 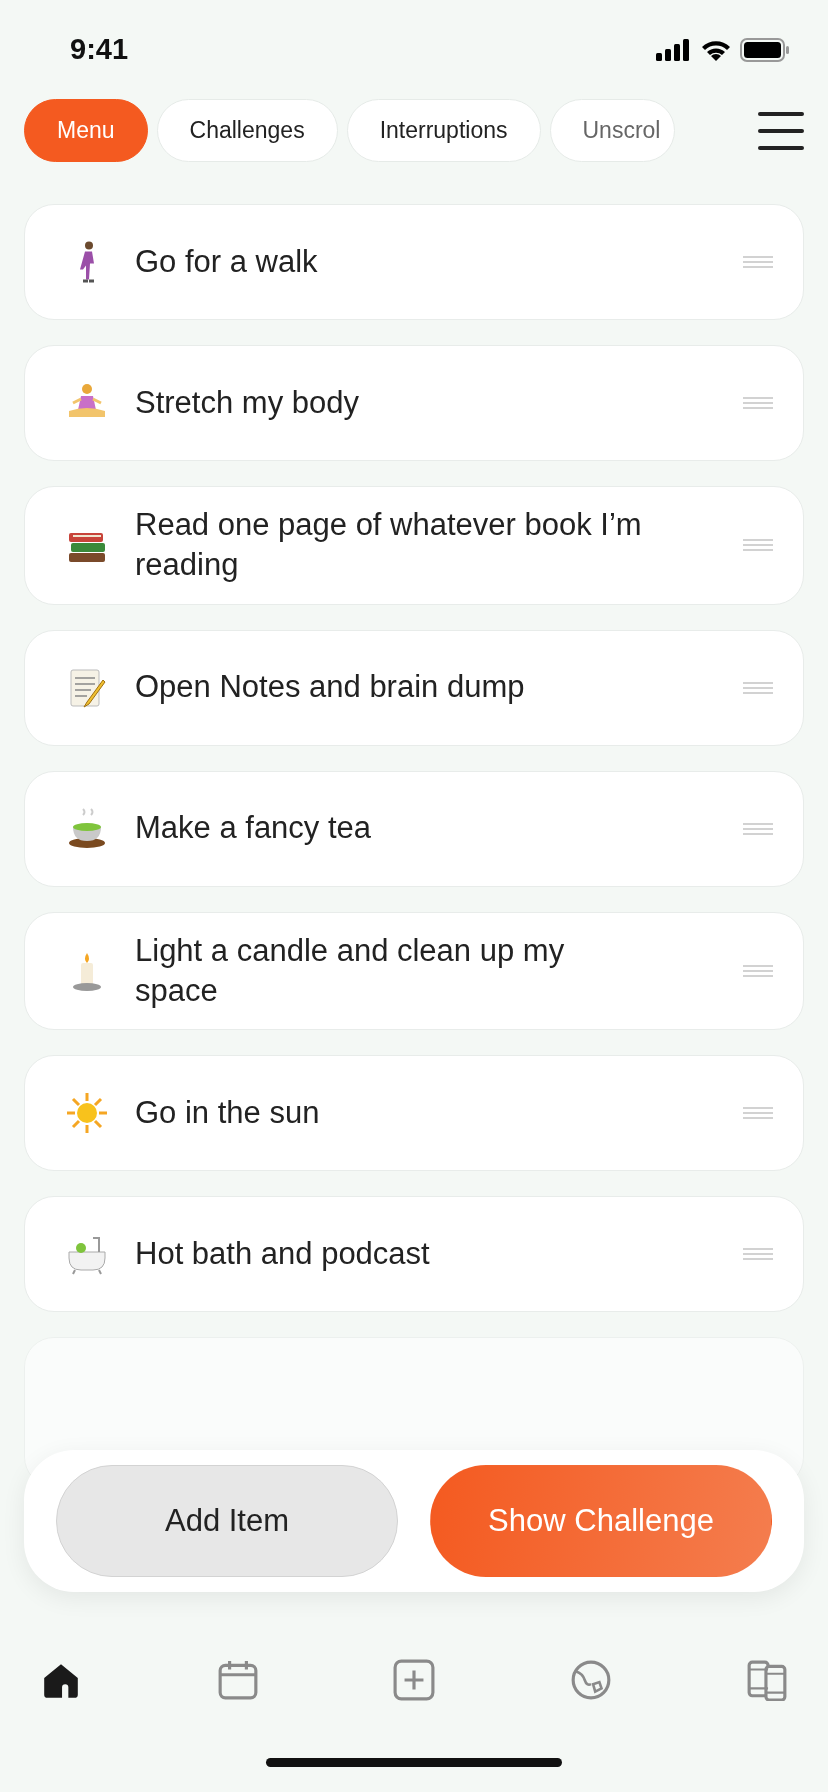 I want to click on signal-icon, so click(x=674, y=49).